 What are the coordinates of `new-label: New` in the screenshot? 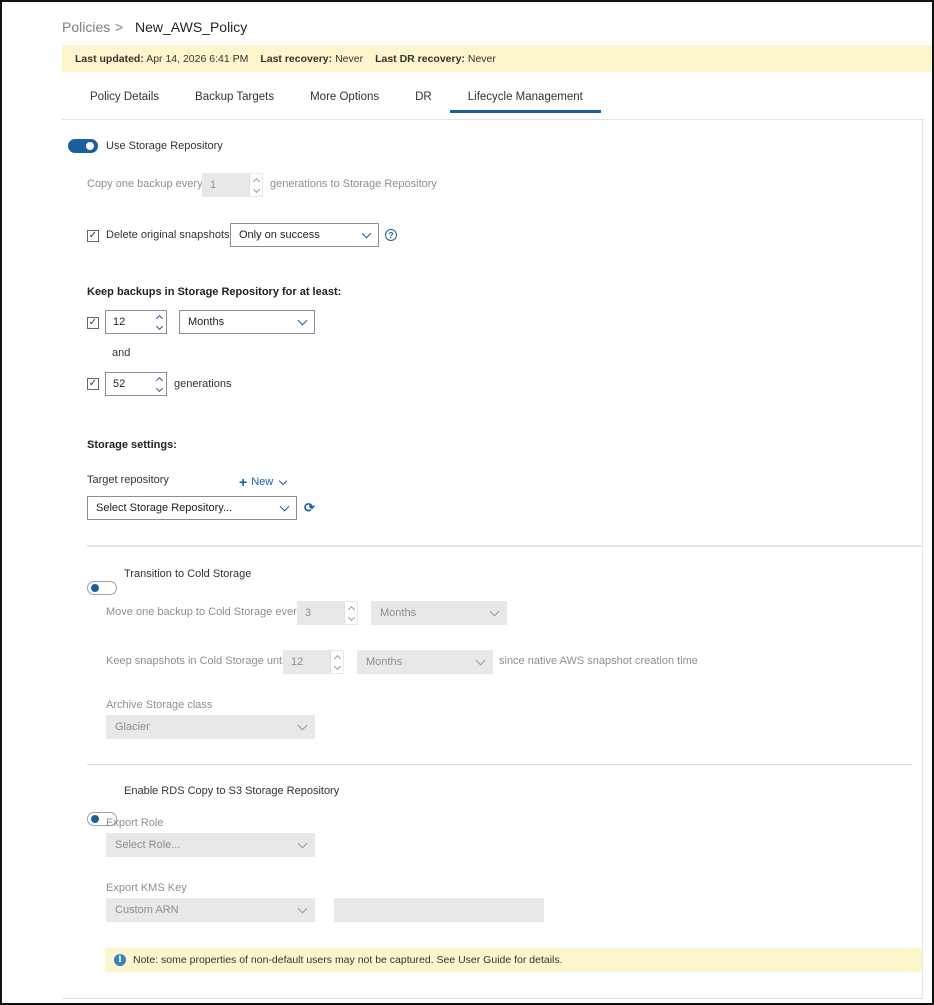 It's located at (262, 482).